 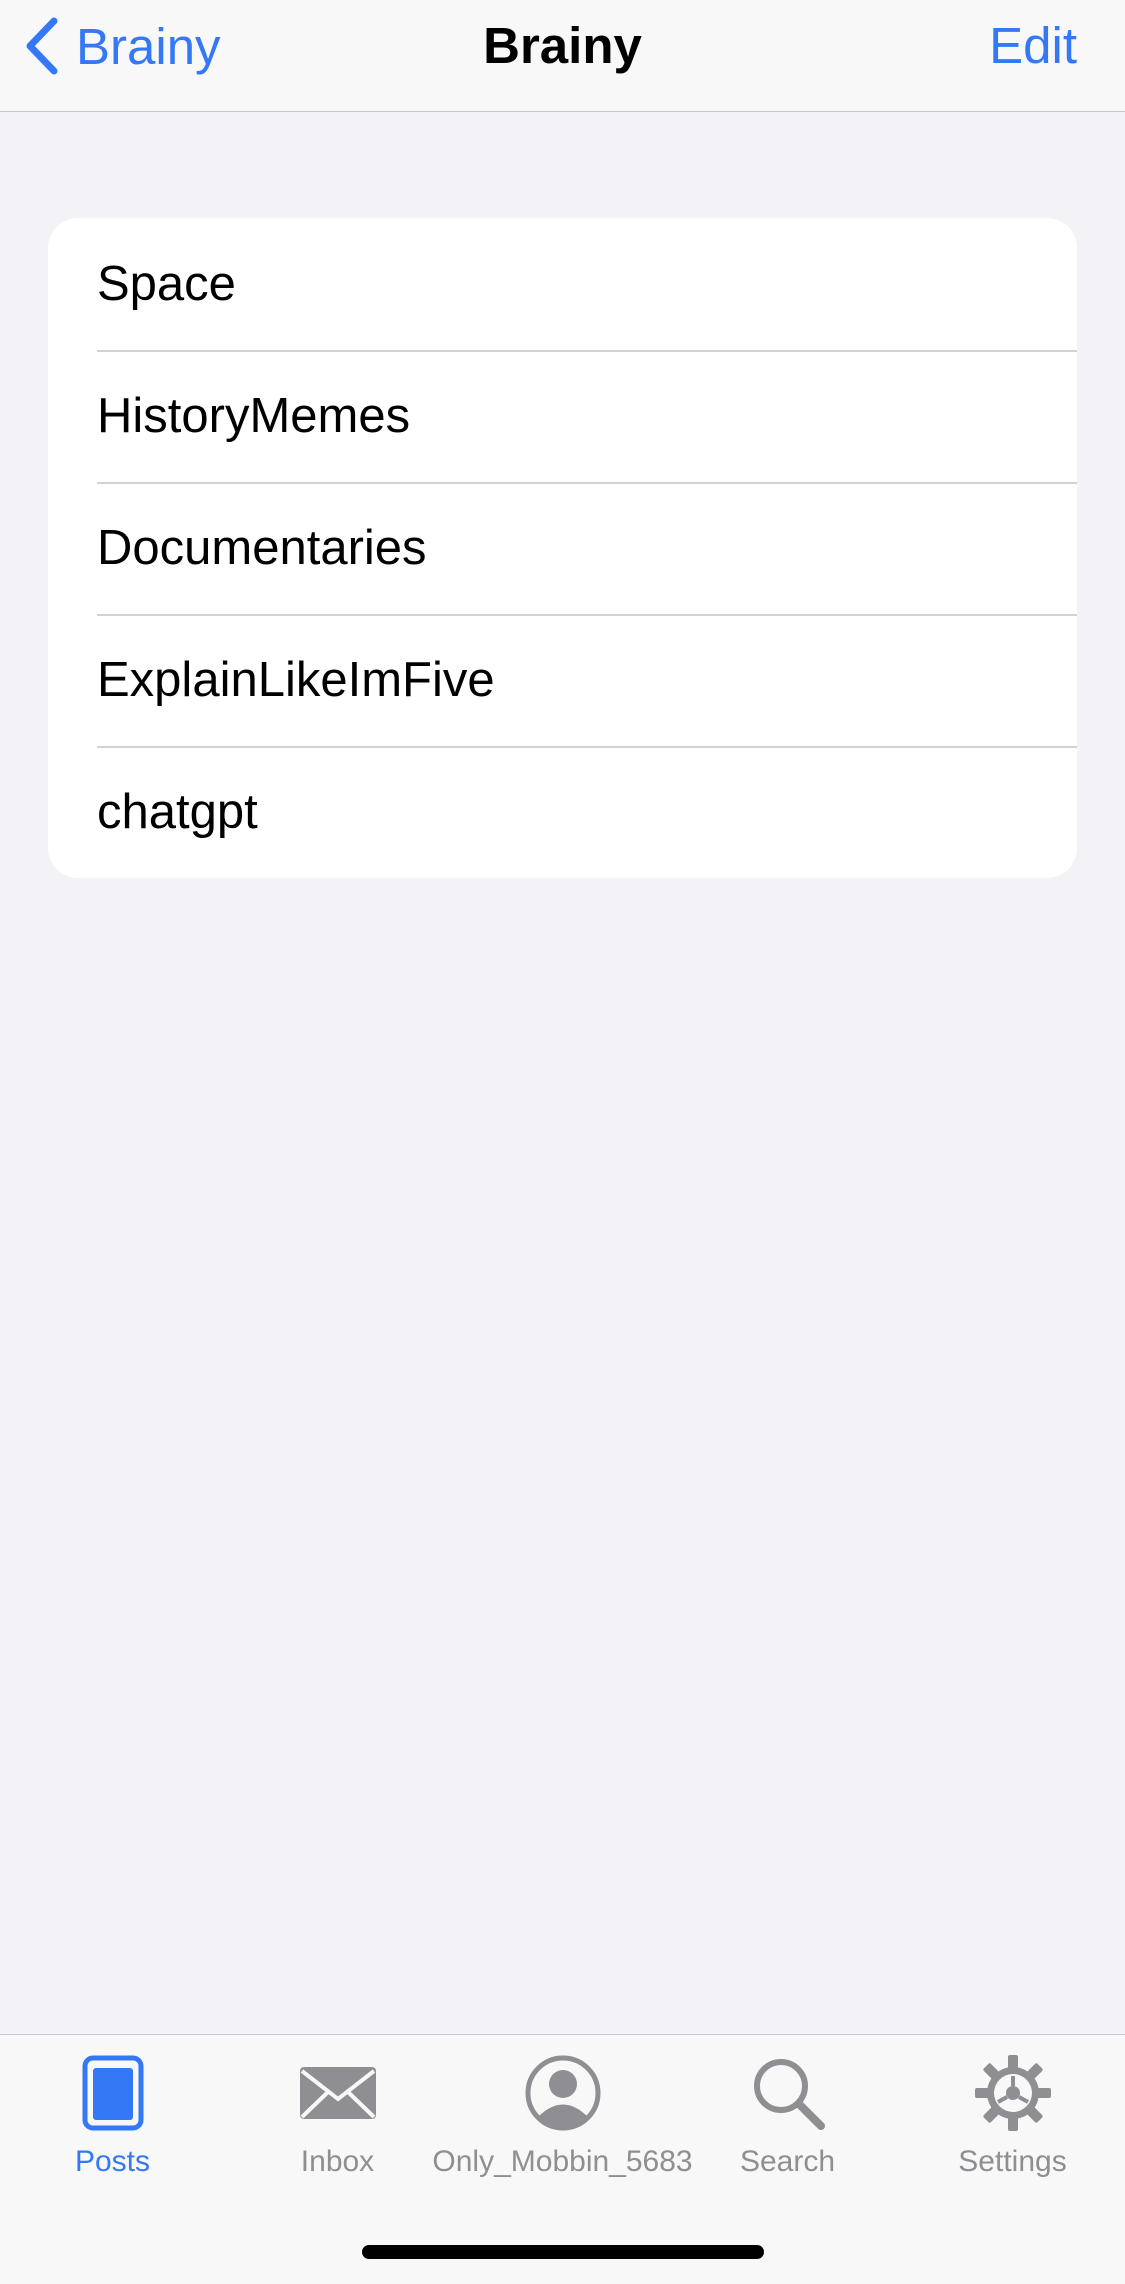 I want to click on posts-icon, so click(x=113, y=2093).